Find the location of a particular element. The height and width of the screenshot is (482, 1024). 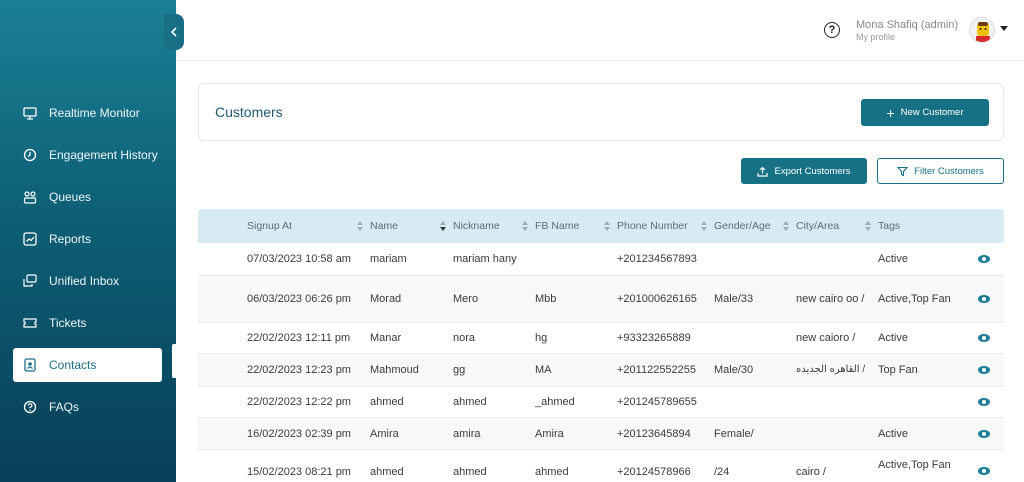

column-fb-name: FB Name is located at coordinates (576, 226).